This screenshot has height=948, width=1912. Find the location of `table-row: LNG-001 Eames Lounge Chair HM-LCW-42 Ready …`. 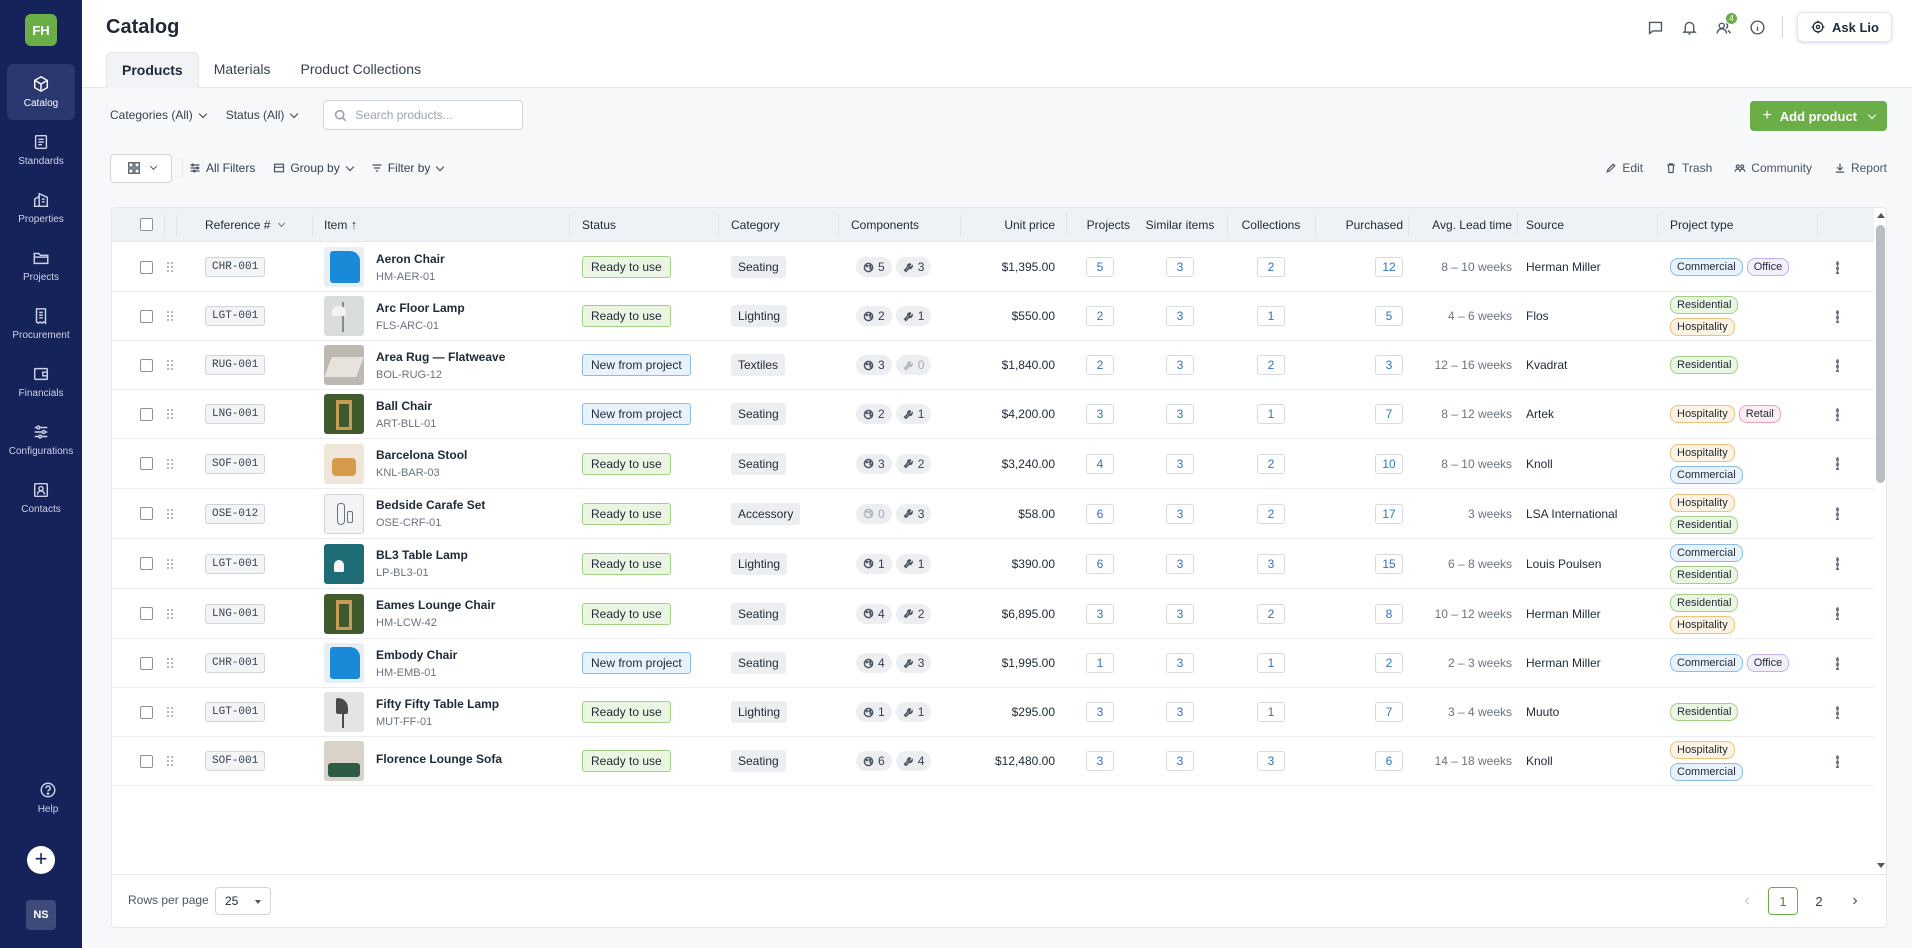

table-row: LNG-001 Eames Lounge Chair HM-LCW-42 Ready … is located at coordinates (993, 614).